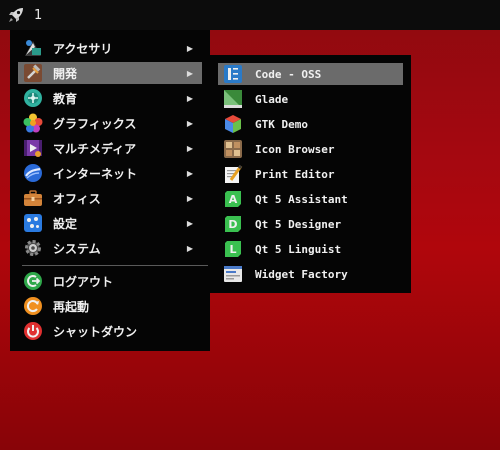  I want to click on menu-item-label: グラフィックス, so click(95, 123).